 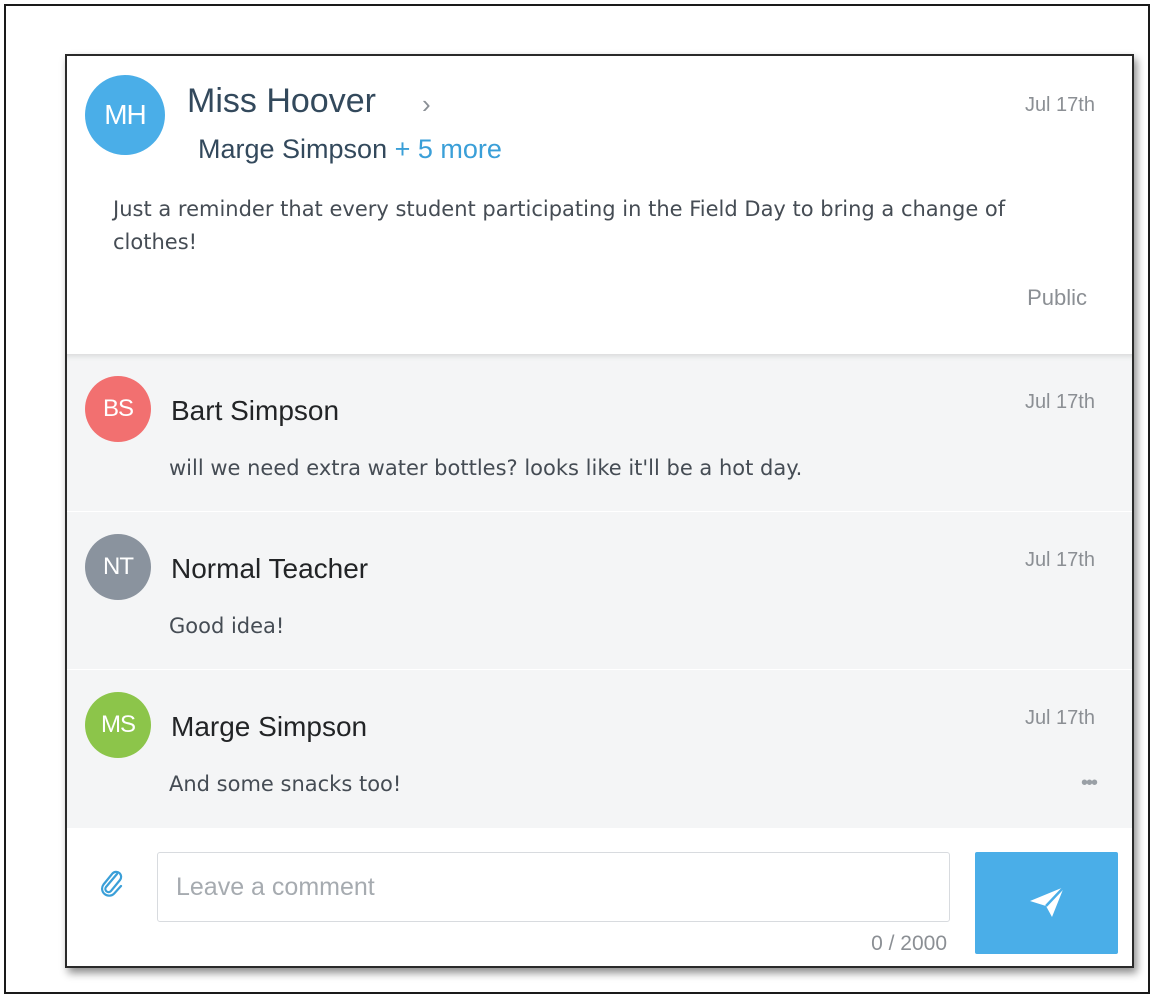 What do you see at coordinates (426, 104) in the screenshot?
I see `chevron-right-icon: ›` at bounding box center [426, 104].